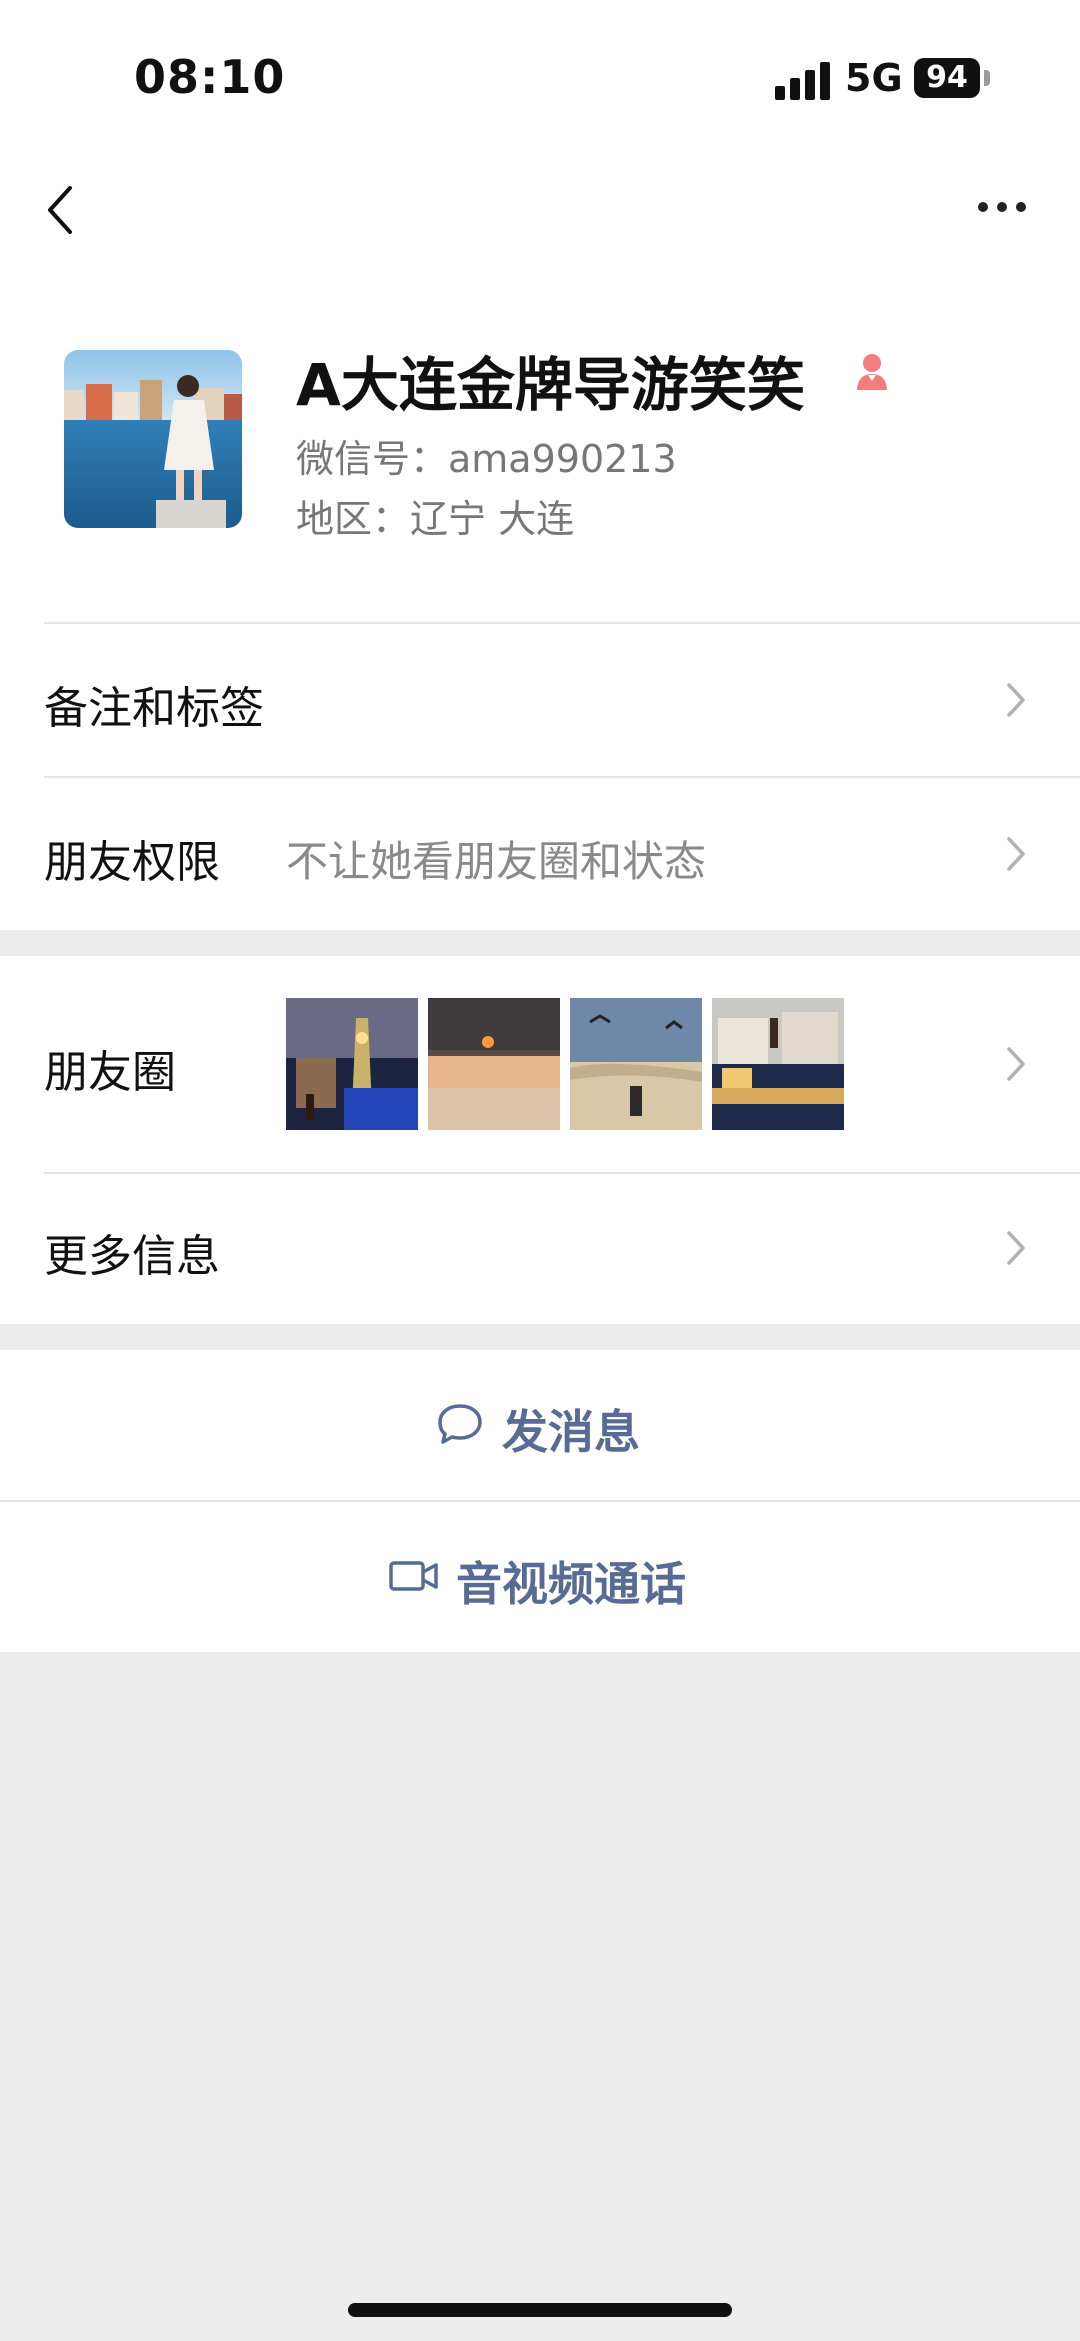  I want to click on more-info-label: 更多信息, so click(132, 1256).